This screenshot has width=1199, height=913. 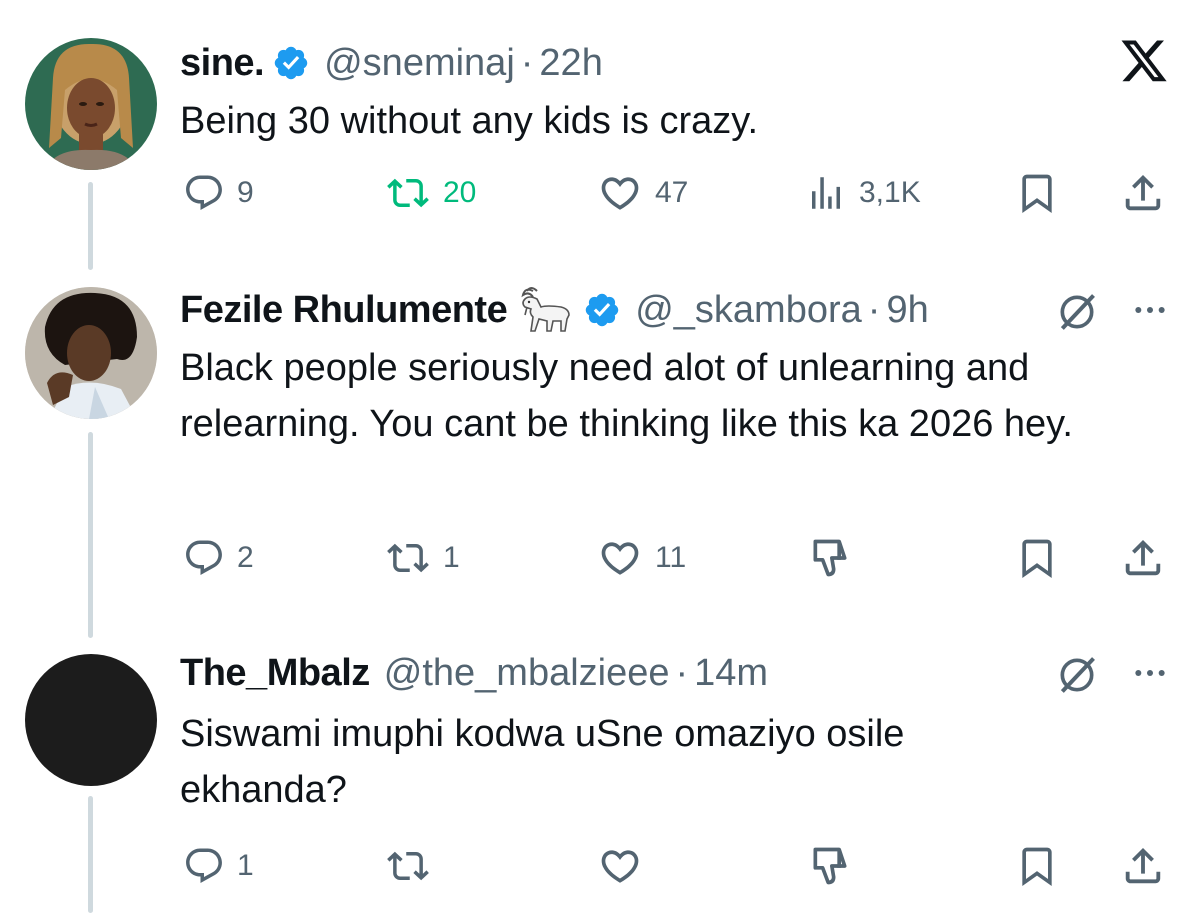 I want to click on tweet-actions: 9 20 47 3,1K, so click(x=599, y=193).